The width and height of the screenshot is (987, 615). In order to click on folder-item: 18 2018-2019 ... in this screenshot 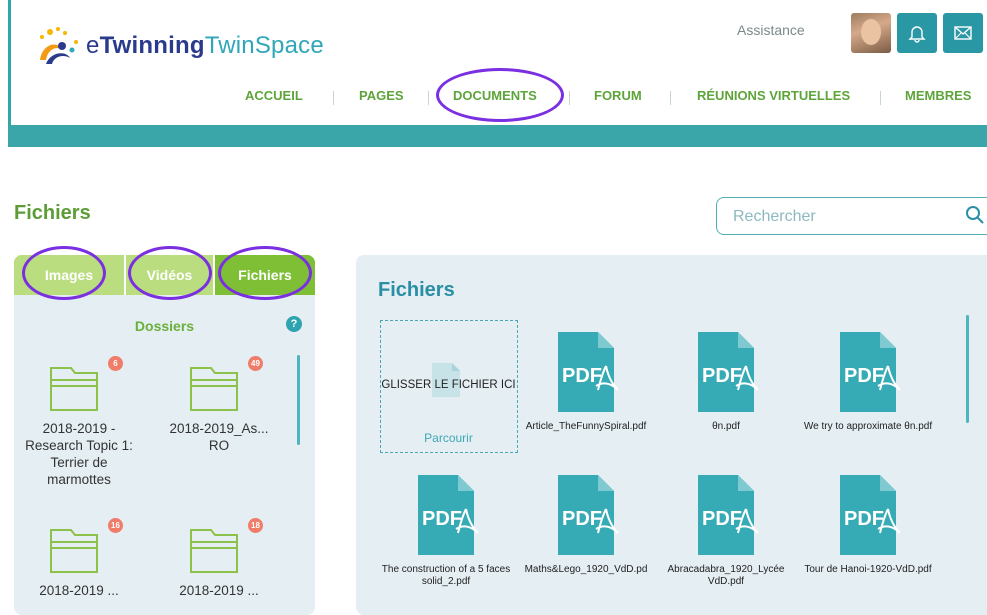, I will do `click(219, 558)`.